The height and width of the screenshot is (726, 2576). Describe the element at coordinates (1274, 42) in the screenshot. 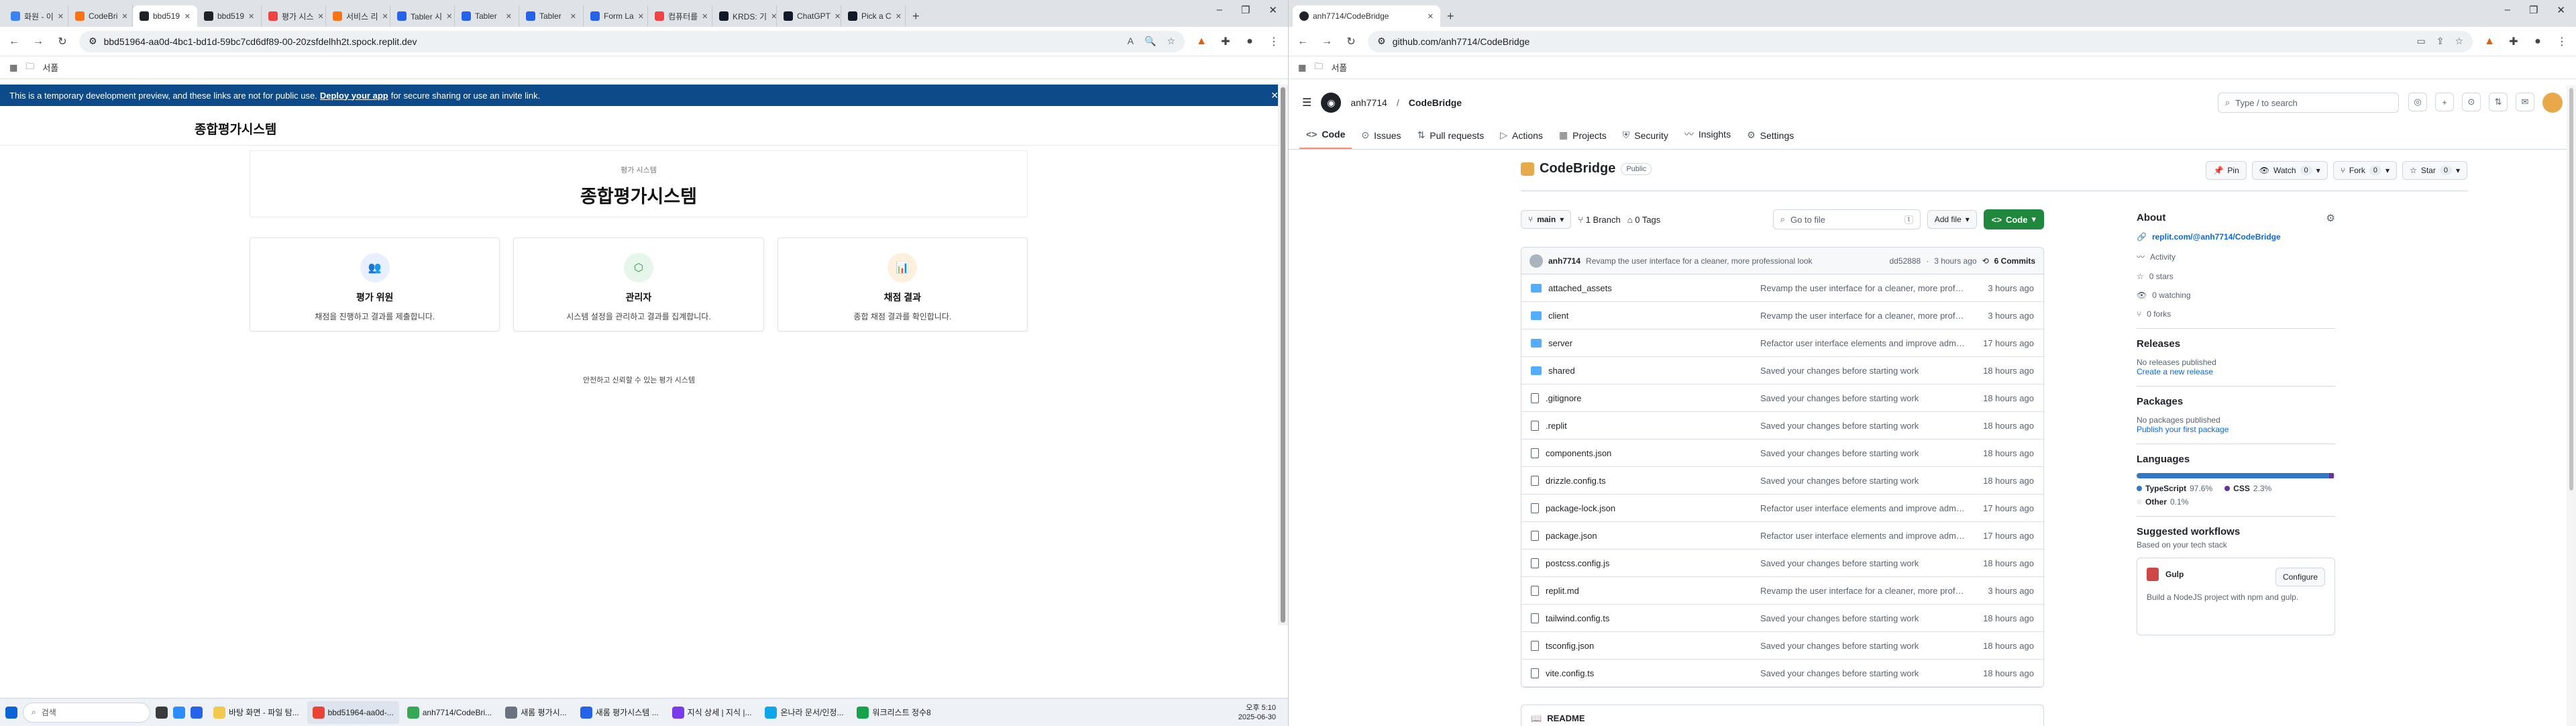

I see `menu-icon: ⋮` at that location.